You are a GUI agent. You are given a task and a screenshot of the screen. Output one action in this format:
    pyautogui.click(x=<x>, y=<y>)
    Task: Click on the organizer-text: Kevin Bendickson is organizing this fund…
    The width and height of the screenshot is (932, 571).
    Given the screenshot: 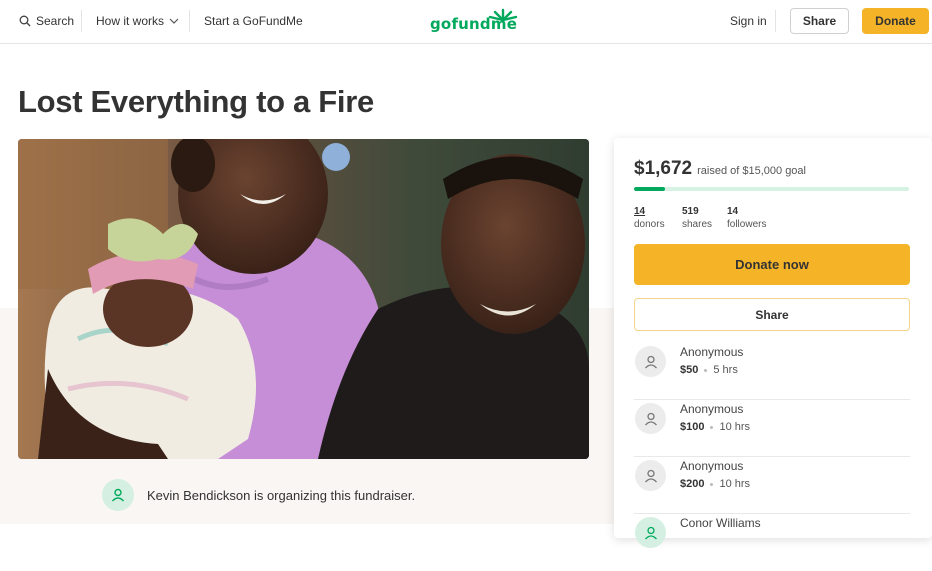 What is the action you would take?
    pyautogui.click(x=281, y=495)
    